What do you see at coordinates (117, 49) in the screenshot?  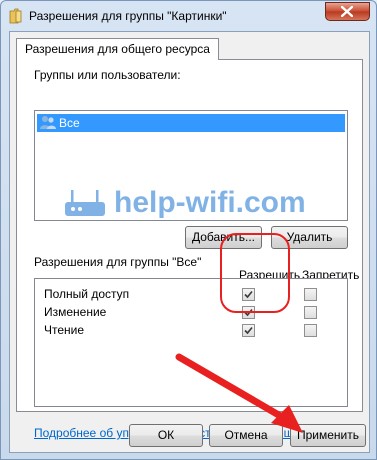 I see `tab-share-permissions: Разрешения для общего ресурса` at bounding box center [117, 49].